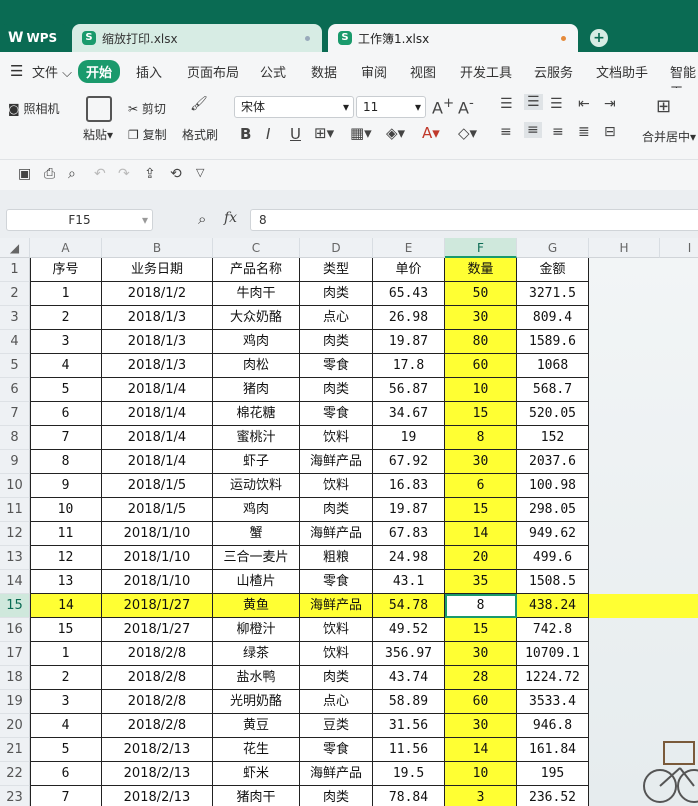 This screenshot has width=698, height=806. I want to click on table-cell: 809.4, so click(553, 318).